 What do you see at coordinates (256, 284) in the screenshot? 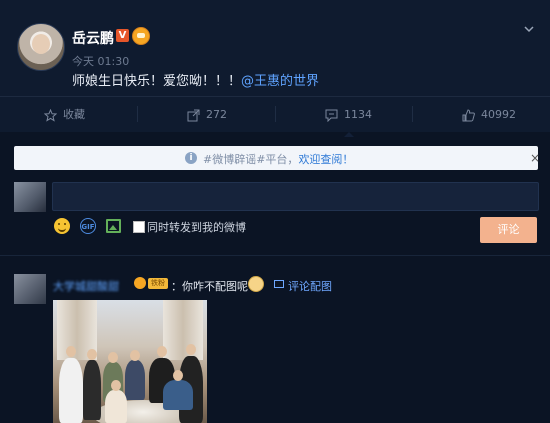
I see `cat-emoji-icon` at bounding box center [256, 284].